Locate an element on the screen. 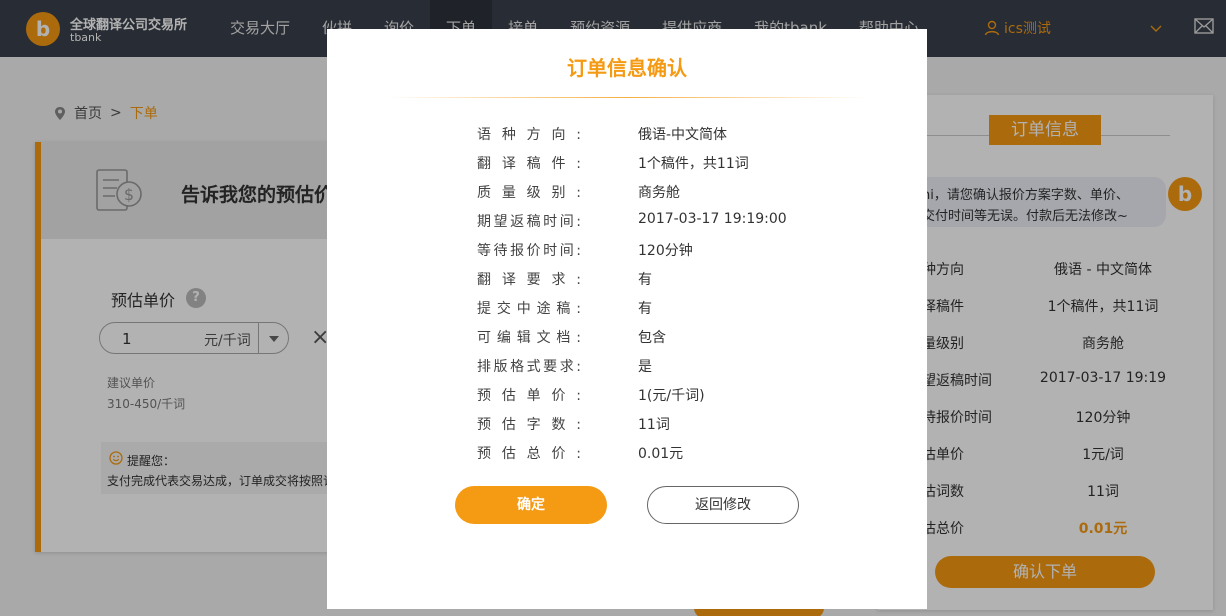  confirm-row-key: 等待报价时间: is located at coordinates (529, 251).